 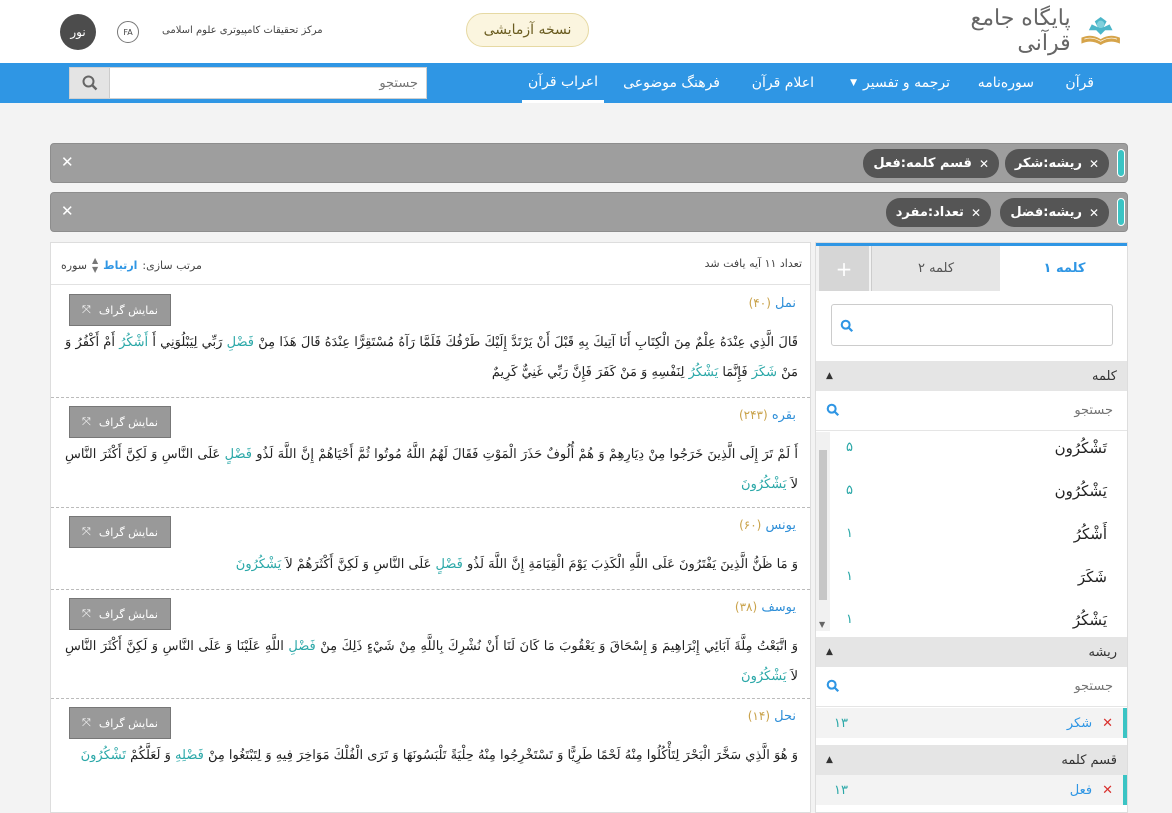 What do you see at coordinates (120, 265) in the screenshot?
I see `sort-option-relevance: ارتباط` at bounding box center [120, 265].